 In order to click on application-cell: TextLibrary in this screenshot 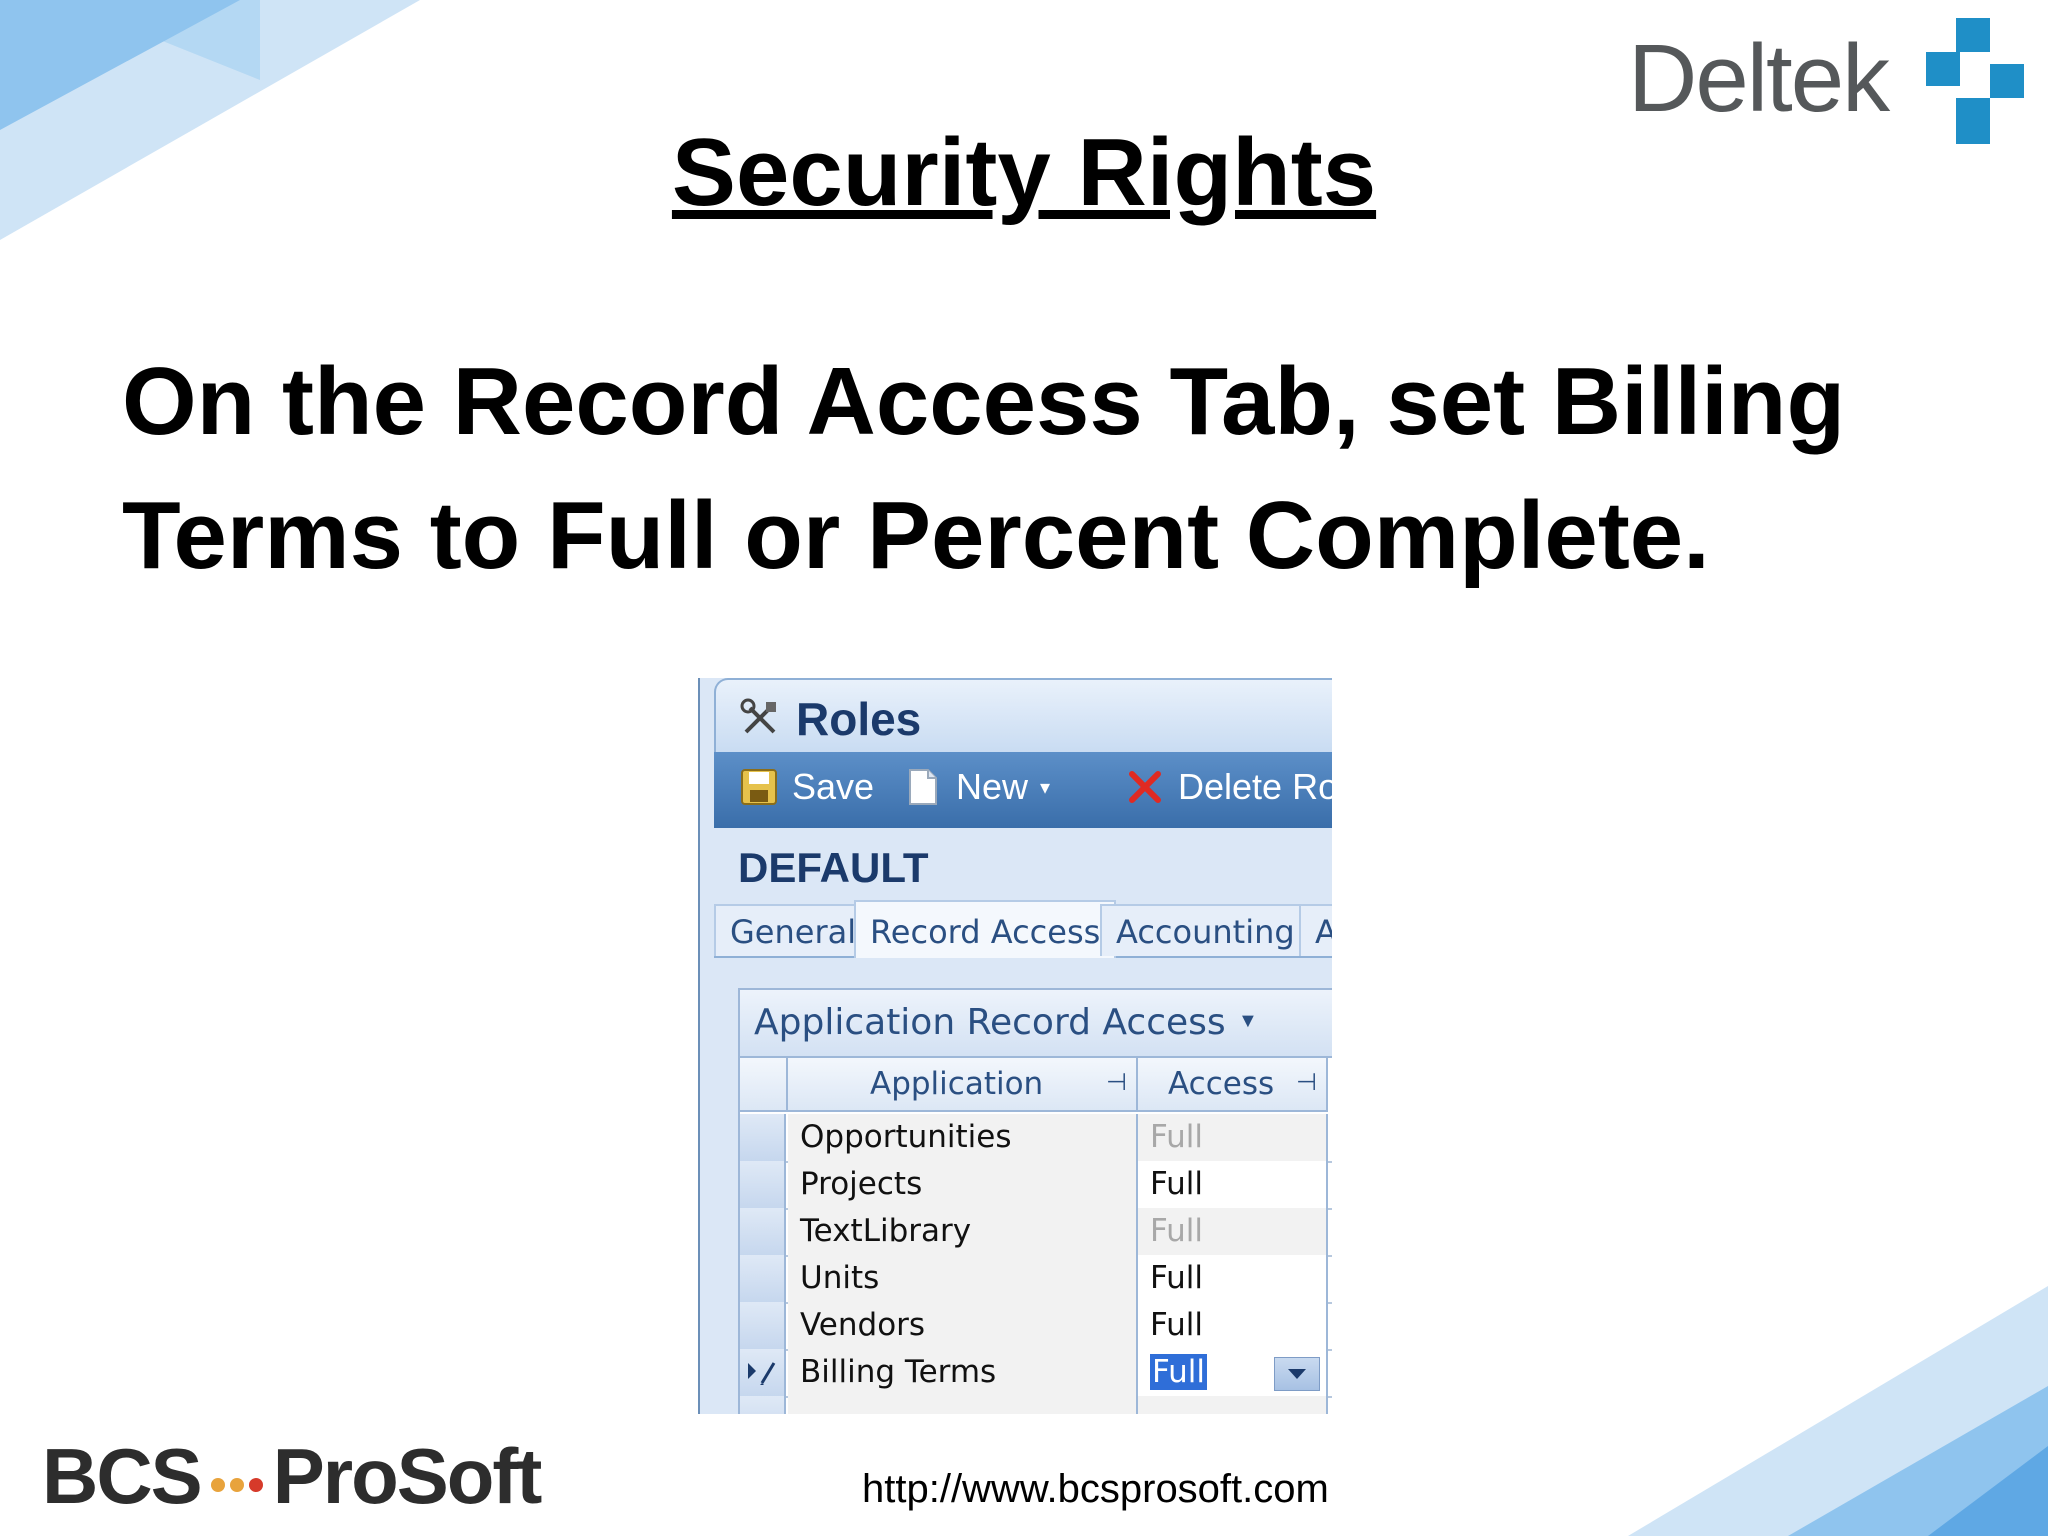, I will do `click(963, 1231)`.